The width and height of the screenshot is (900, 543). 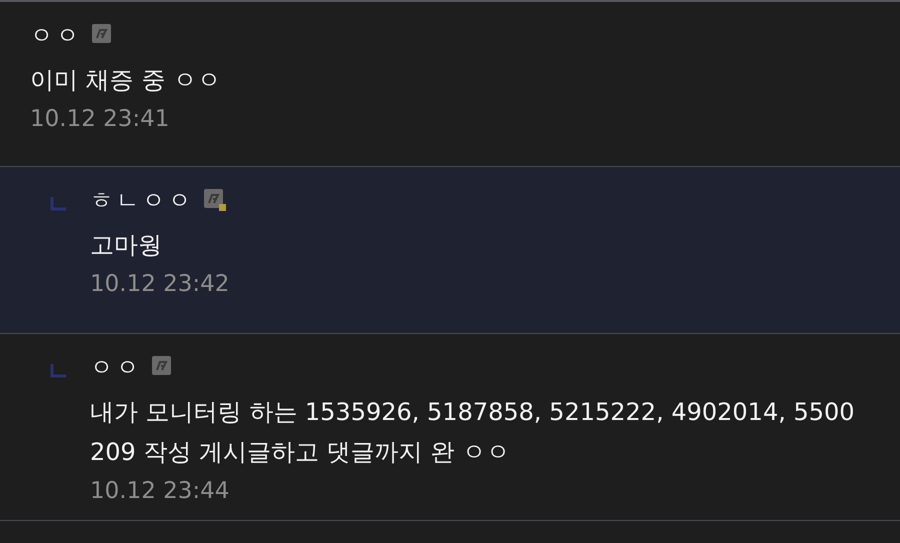 I want to click on timestamp: 10.12 23:42, so click(x=160, y=284).